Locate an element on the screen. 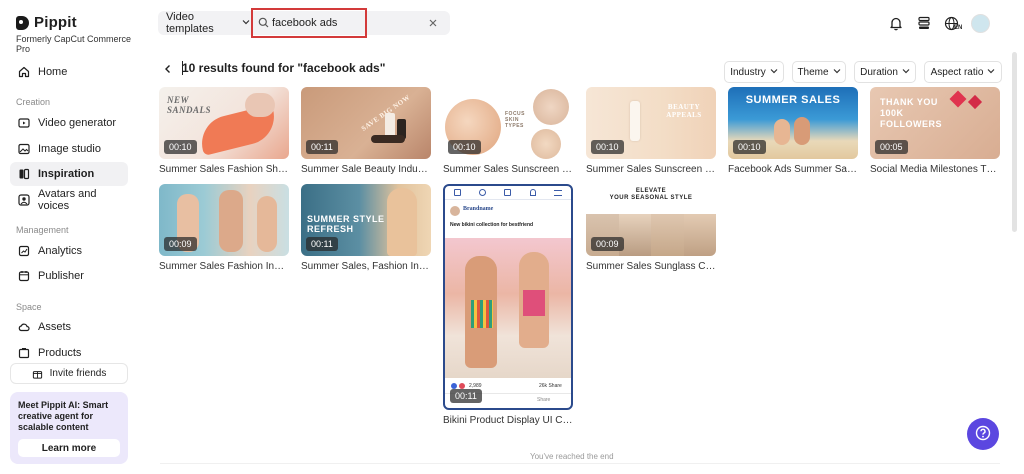  template-thumbnail: BEAUTY APPEALS 00:10 is located at coordinates (651, 123).